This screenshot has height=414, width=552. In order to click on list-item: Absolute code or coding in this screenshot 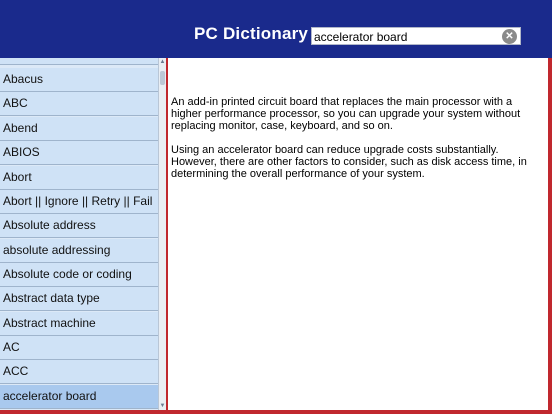, I will do `click(79, 275)`.